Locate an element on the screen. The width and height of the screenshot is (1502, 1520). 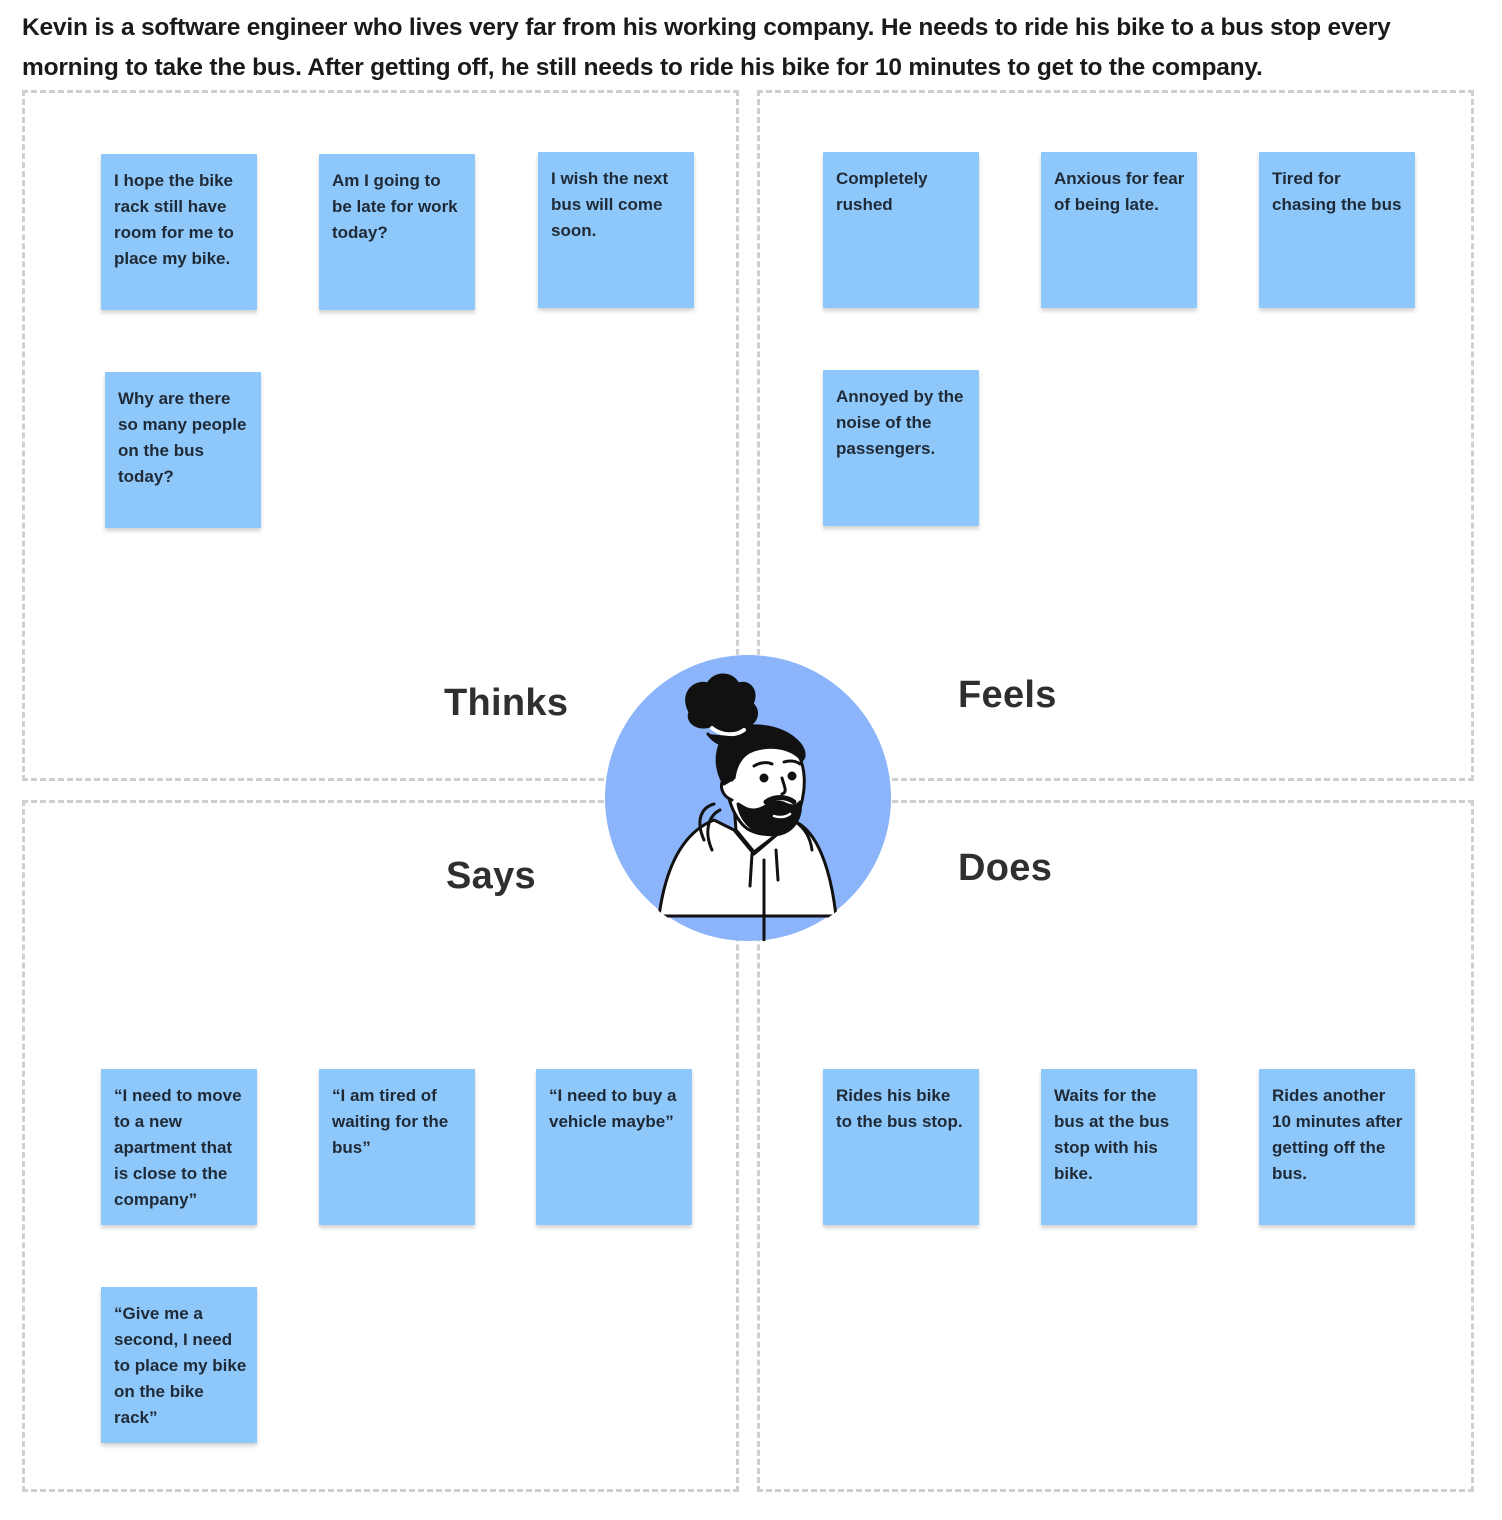
sticky-note-thinks-2: Am I going to be late for work today? is located at coordinates (397, 232).